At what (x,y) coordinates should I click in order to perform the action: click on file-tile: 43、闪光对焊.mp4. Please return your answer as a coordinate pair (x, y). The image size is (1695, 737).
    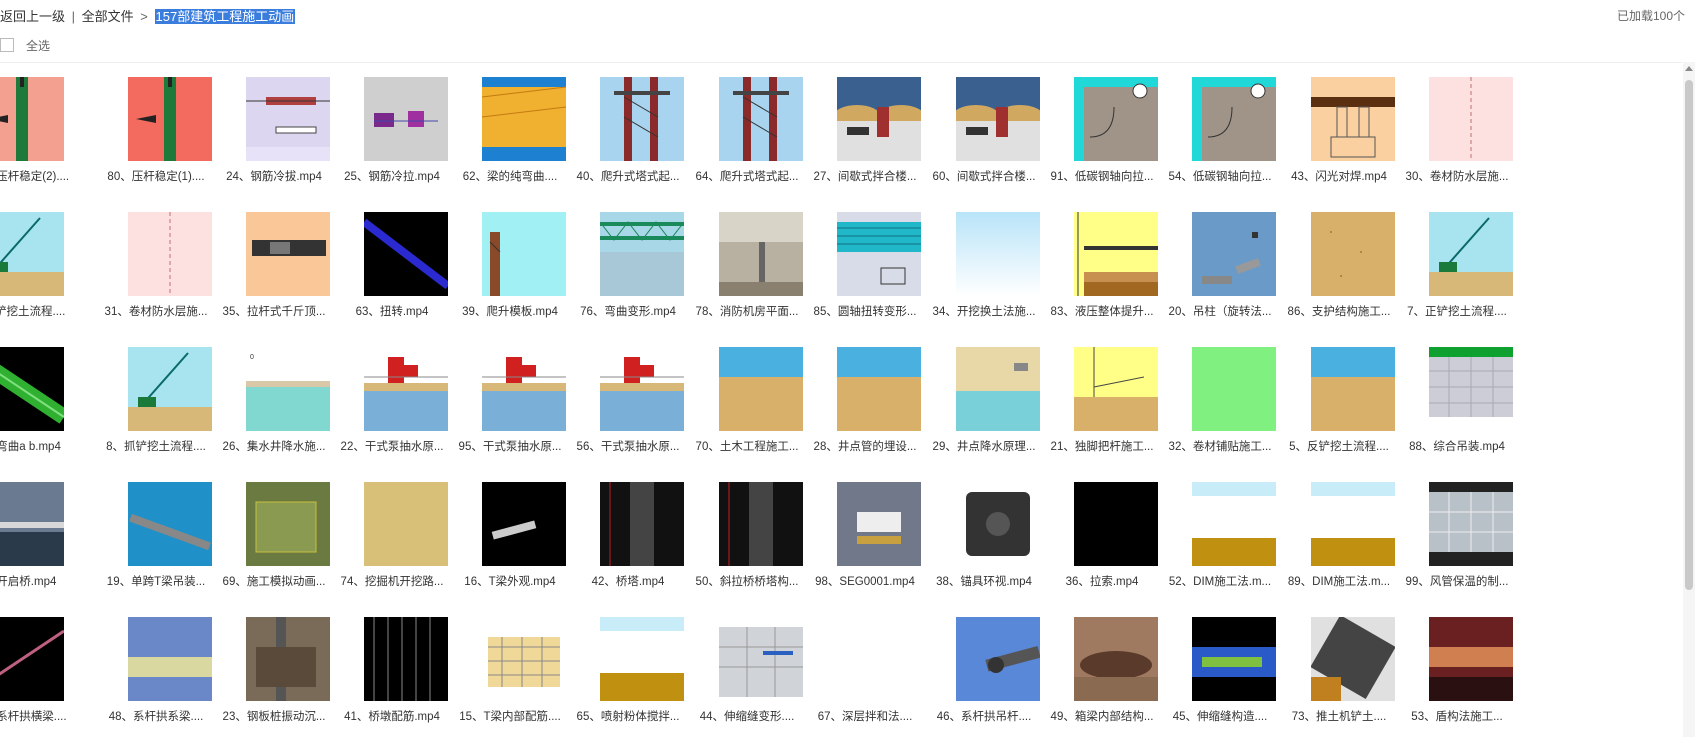
    Looking at the image, I should click on (1339, 138).